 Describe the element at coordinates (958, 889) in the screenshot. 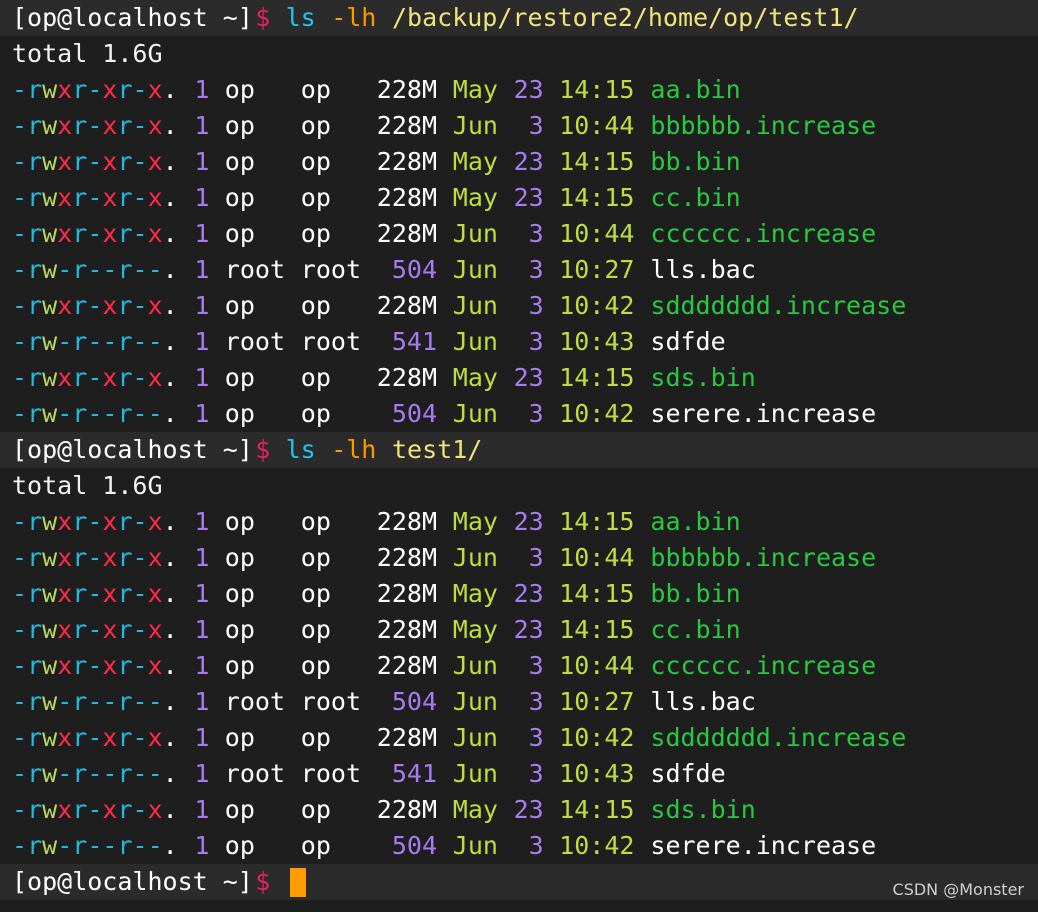

I see `watermark: CSDN @Monster` at that location.